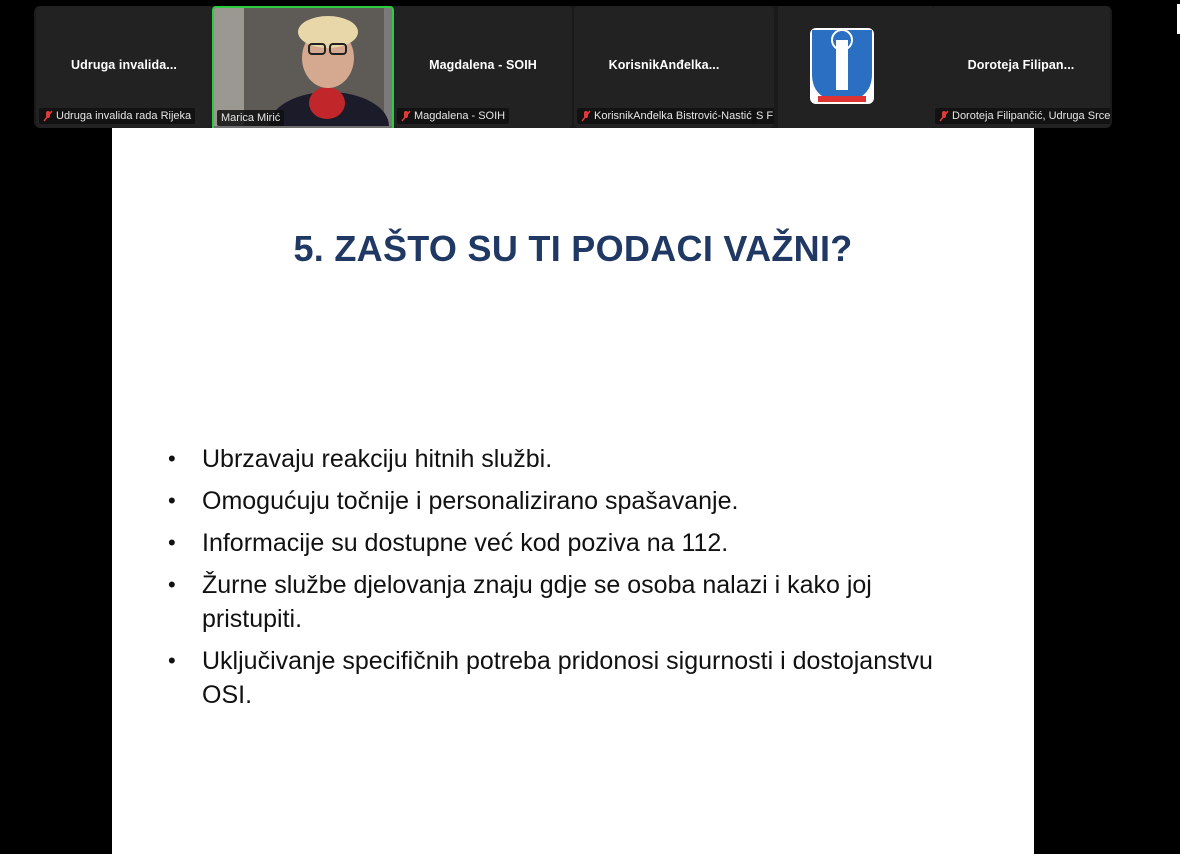 This screenshot has width=1180, height=854. I want to click on participant-name: Magdalena - SOIH, so click(483, 65).